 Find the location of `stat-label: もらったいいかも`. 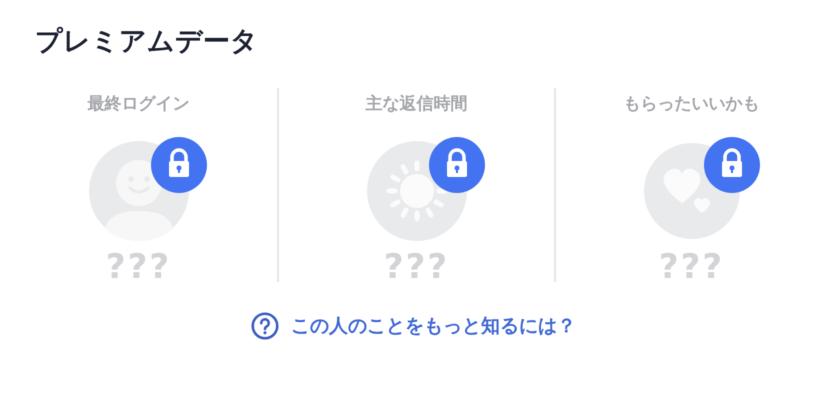

stat-label: もらったいいかも is located at coordinates (692, 104).